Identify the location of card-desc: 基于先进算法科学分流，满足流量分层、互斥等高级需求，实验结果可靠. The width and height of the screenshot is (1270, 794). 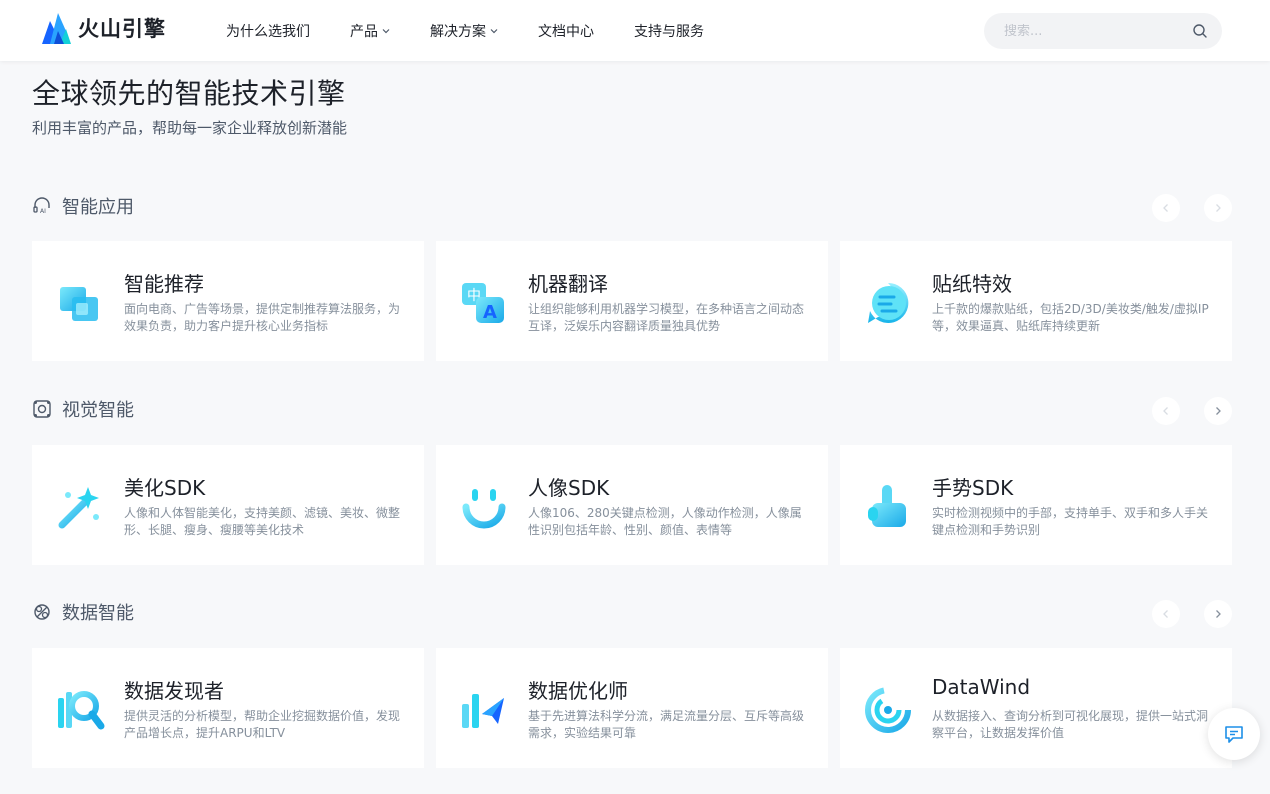
(666, 724).